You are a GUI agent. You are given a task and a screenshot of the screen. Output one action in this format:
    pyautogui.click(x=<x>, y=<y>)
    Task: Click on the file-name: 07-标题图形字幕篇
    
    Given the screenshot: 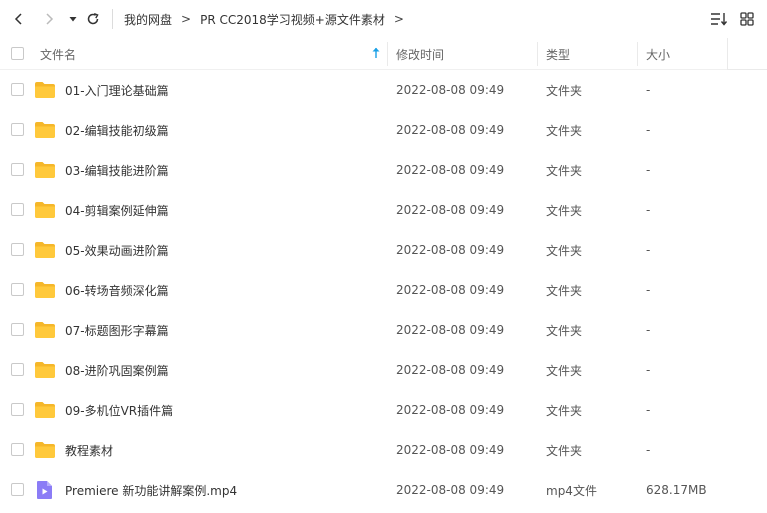 What is the action you would take?
    pyautogui.click(x=117, y=330)
    